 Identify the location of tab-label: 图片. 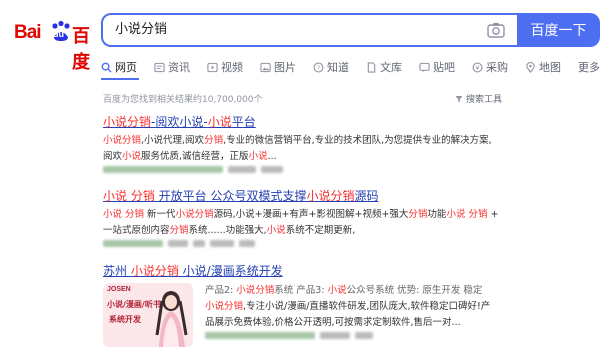
(285, 67).